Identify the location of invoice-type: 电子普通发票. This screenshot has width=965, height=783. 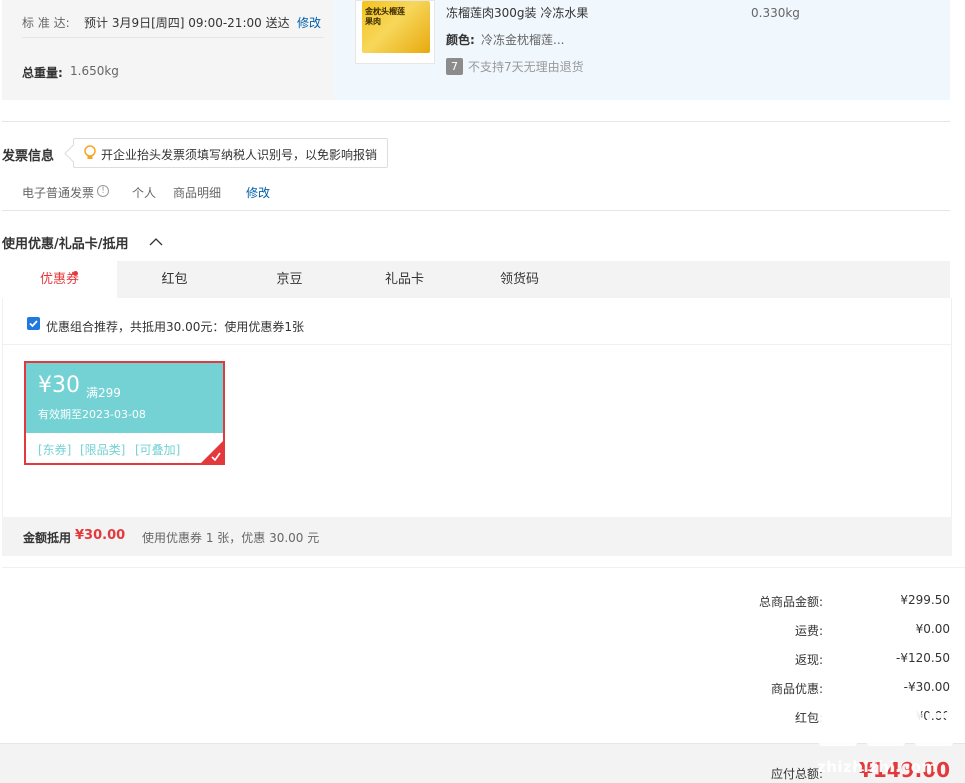
(58, 193).